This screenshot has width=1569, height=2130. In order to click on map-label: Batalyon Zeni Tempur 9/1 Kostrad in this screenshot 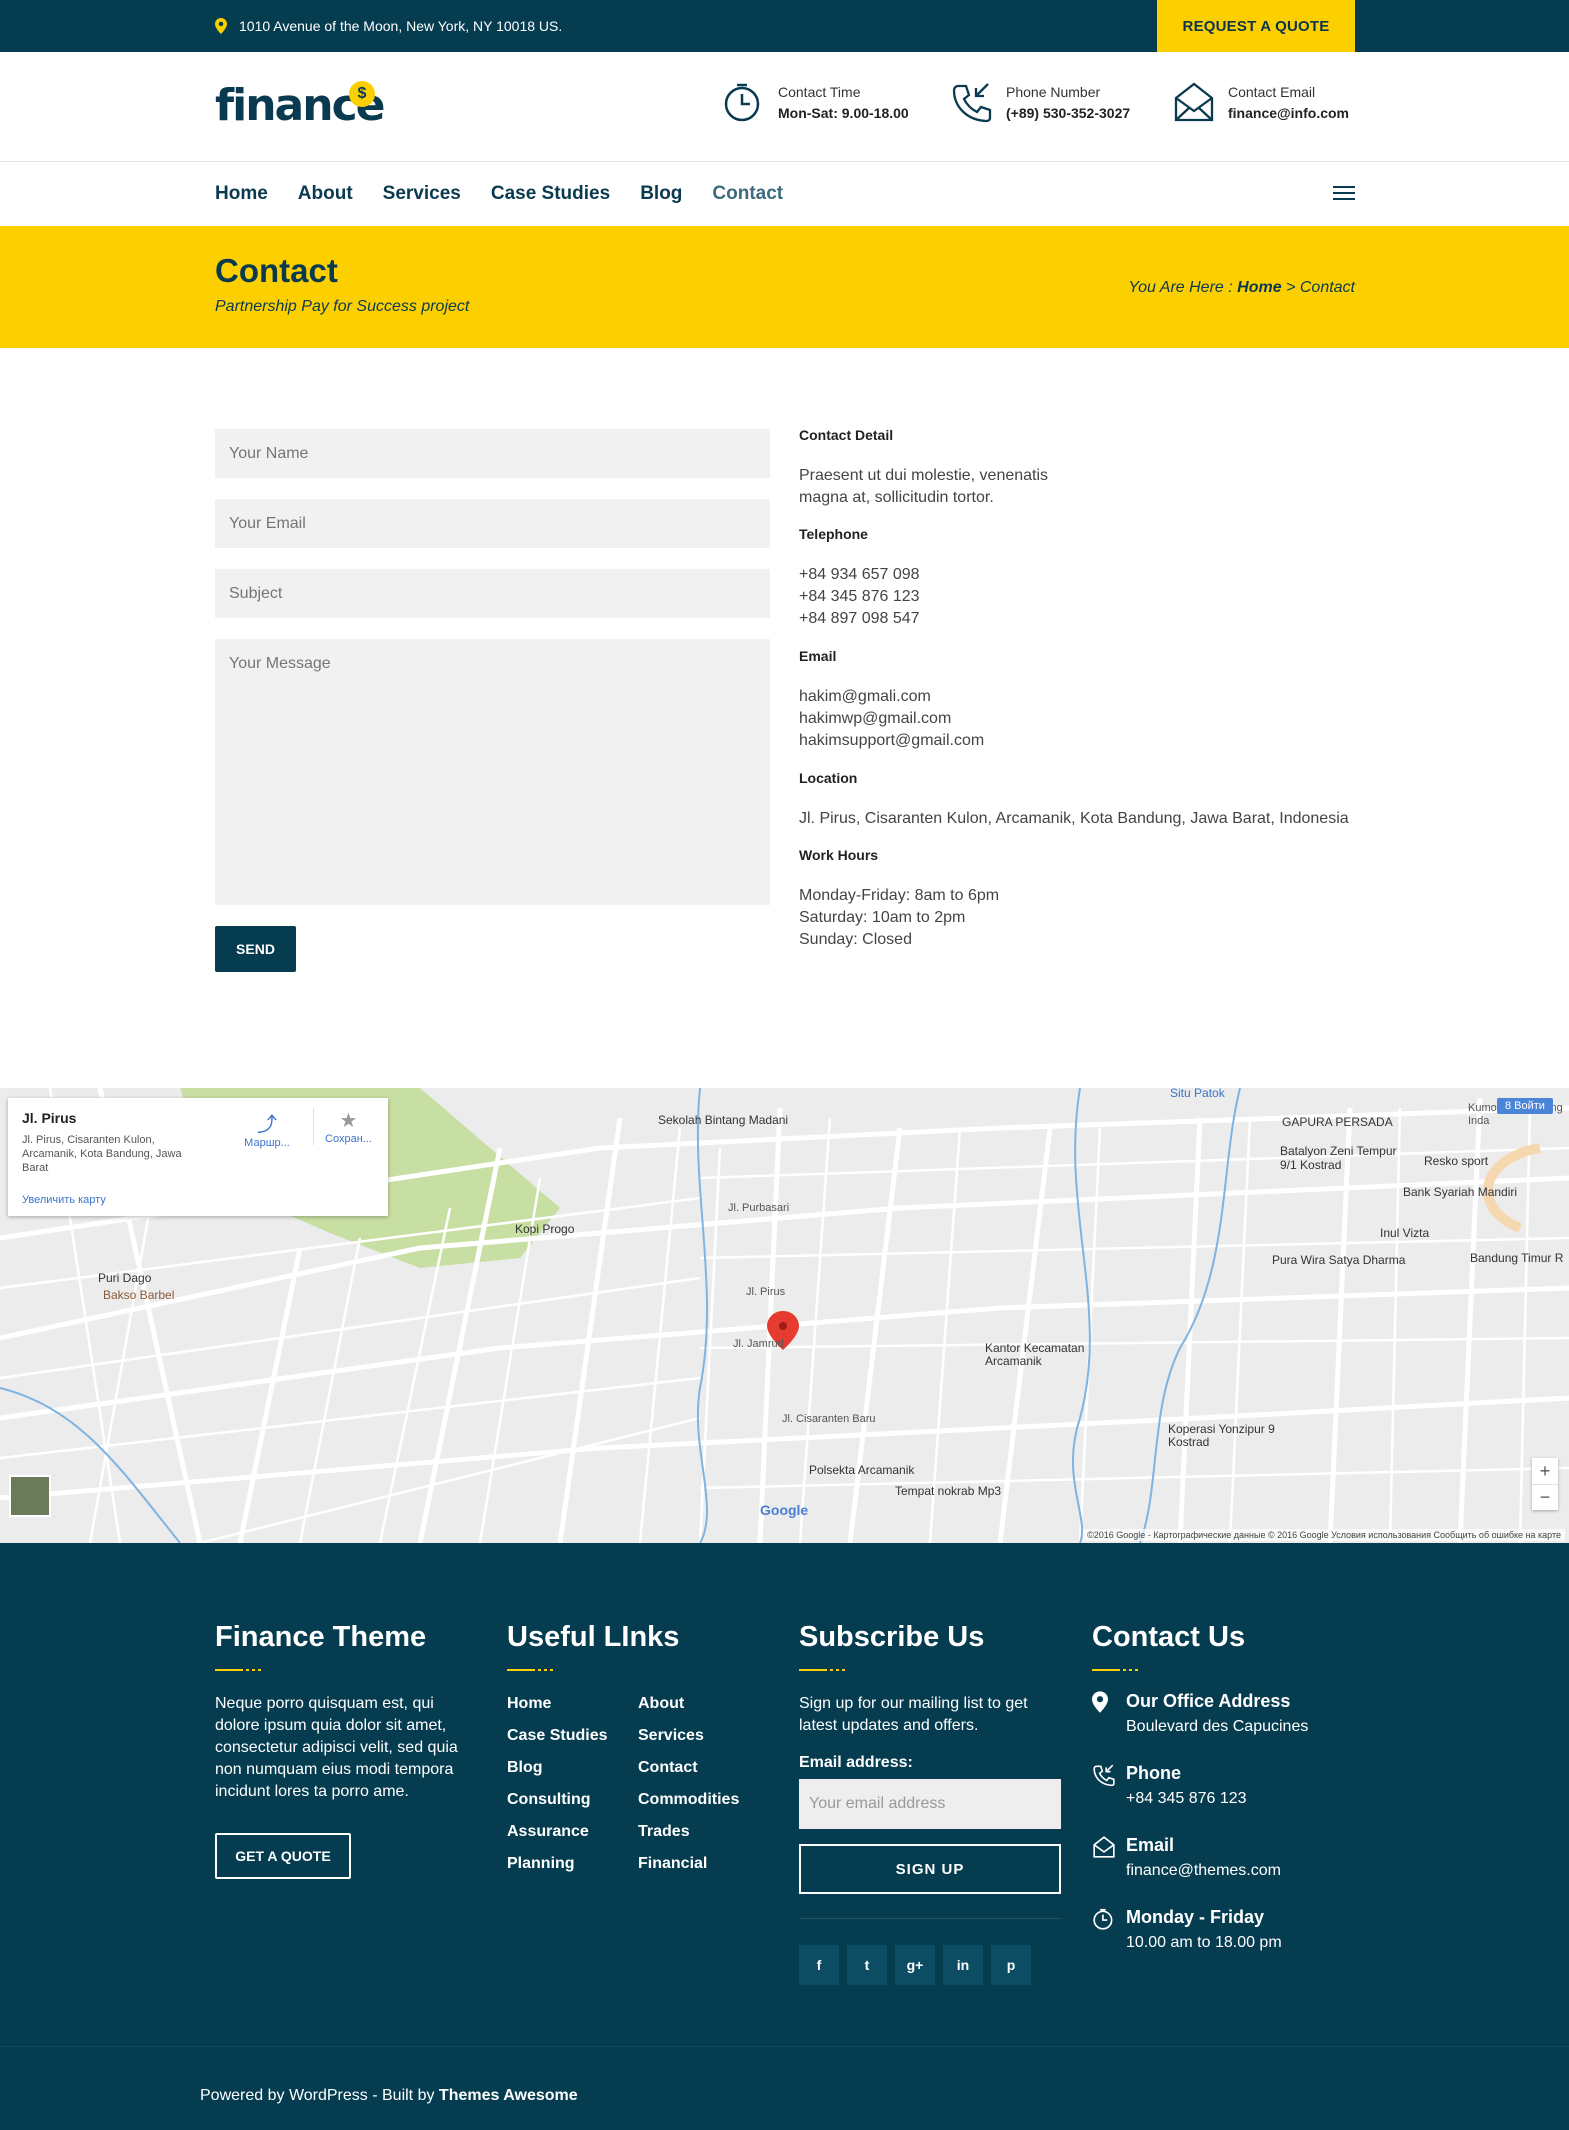, I will do `click(1338, 1158)`.